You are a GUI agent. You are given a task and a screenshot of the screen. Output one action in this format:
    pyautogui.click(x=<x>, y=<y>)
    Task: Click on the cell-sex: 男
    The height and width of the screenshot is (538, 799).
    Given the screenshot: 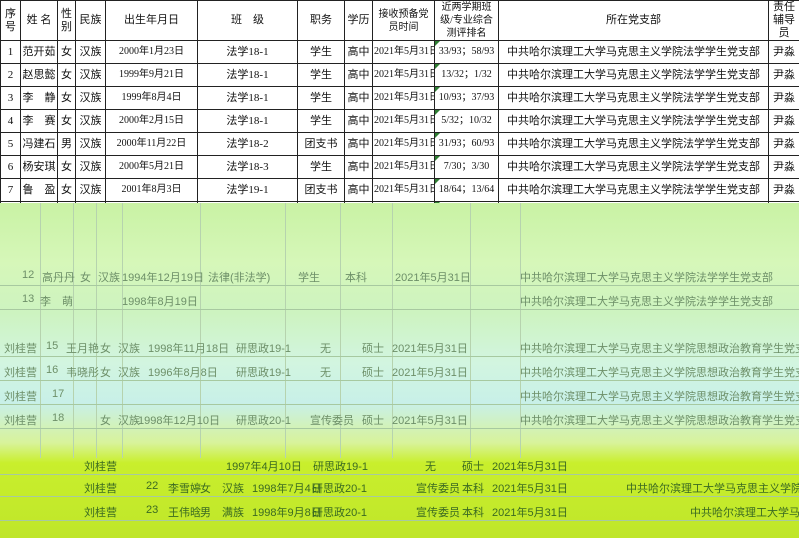 What is the action you would take?
    pyautogui.click(x=66, y=144)
    